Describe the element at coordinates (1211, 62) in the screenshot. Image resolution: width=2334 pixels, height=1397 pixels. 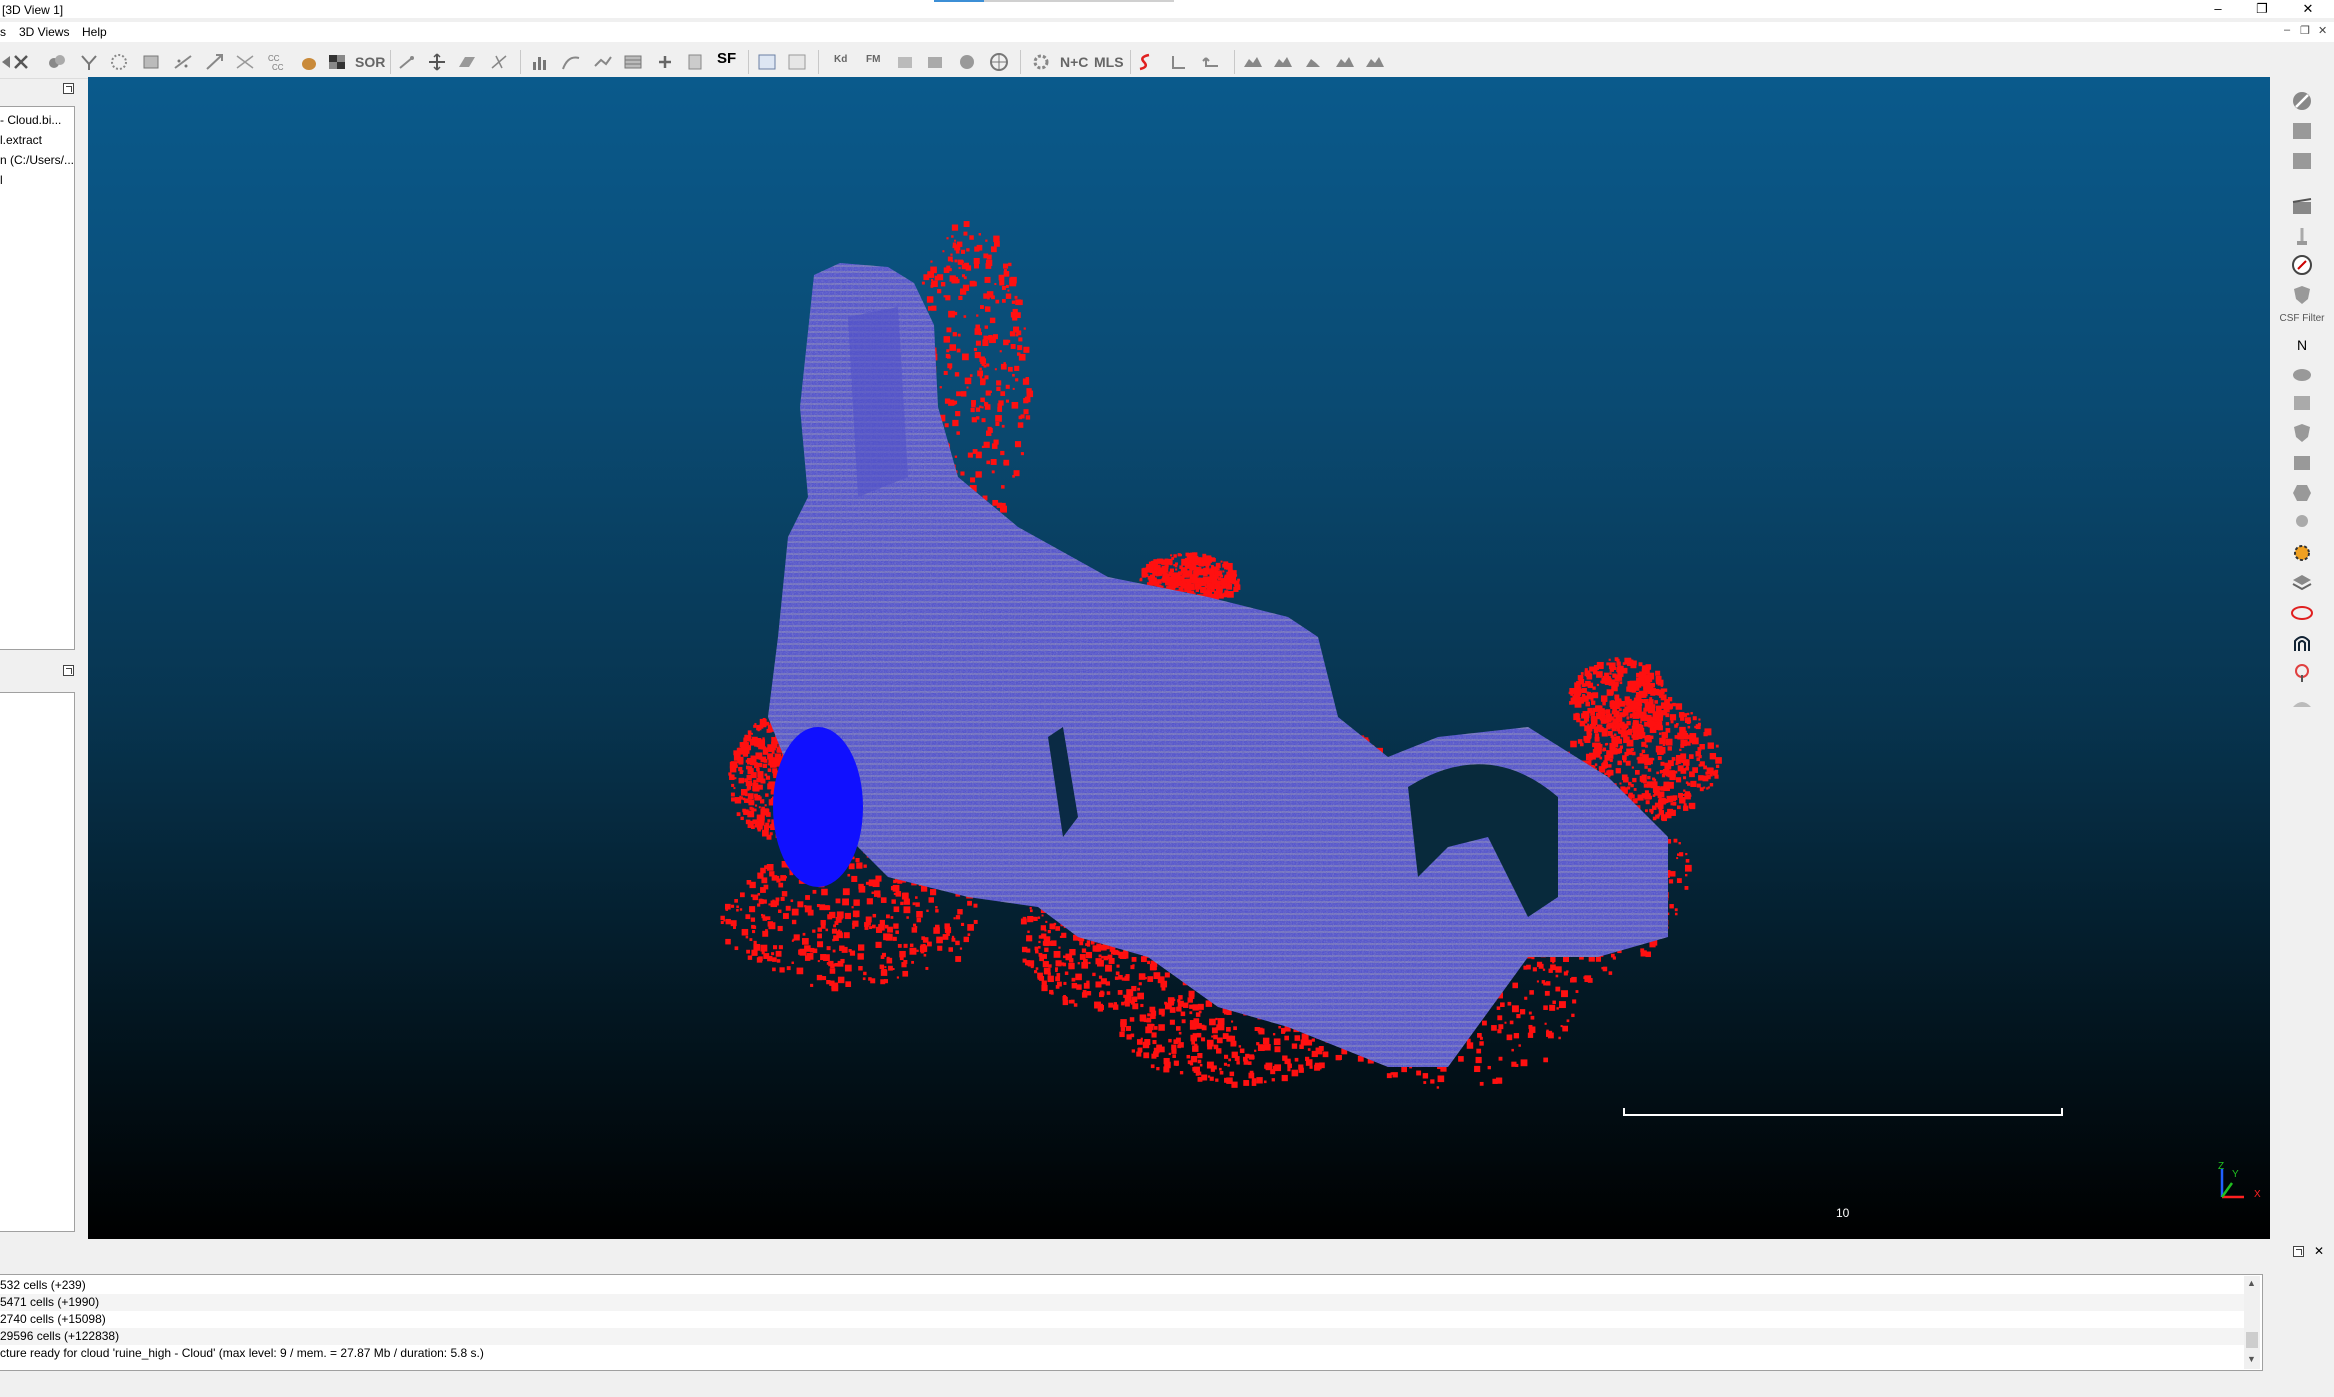
I see `undo-icon` at that location.